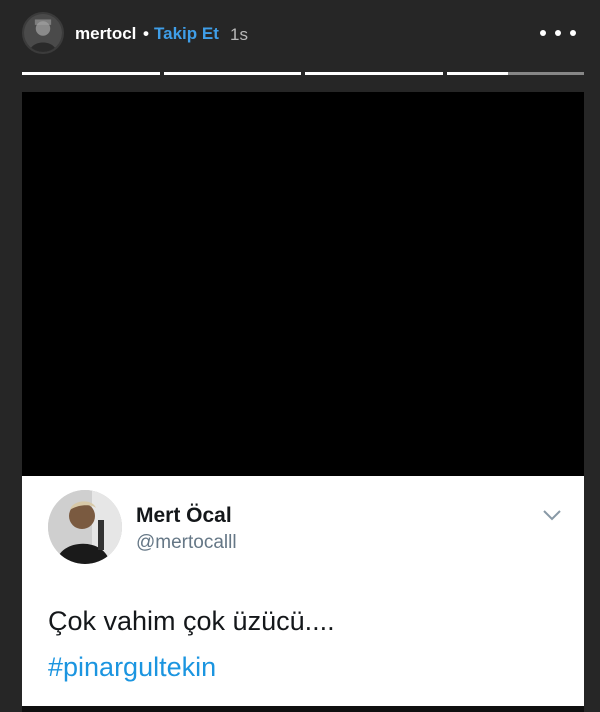 Image resolution: width=600 pixels, height=712 pixels. I want to click on tweet-author-name: Mert Öcal, so click(184, 516).